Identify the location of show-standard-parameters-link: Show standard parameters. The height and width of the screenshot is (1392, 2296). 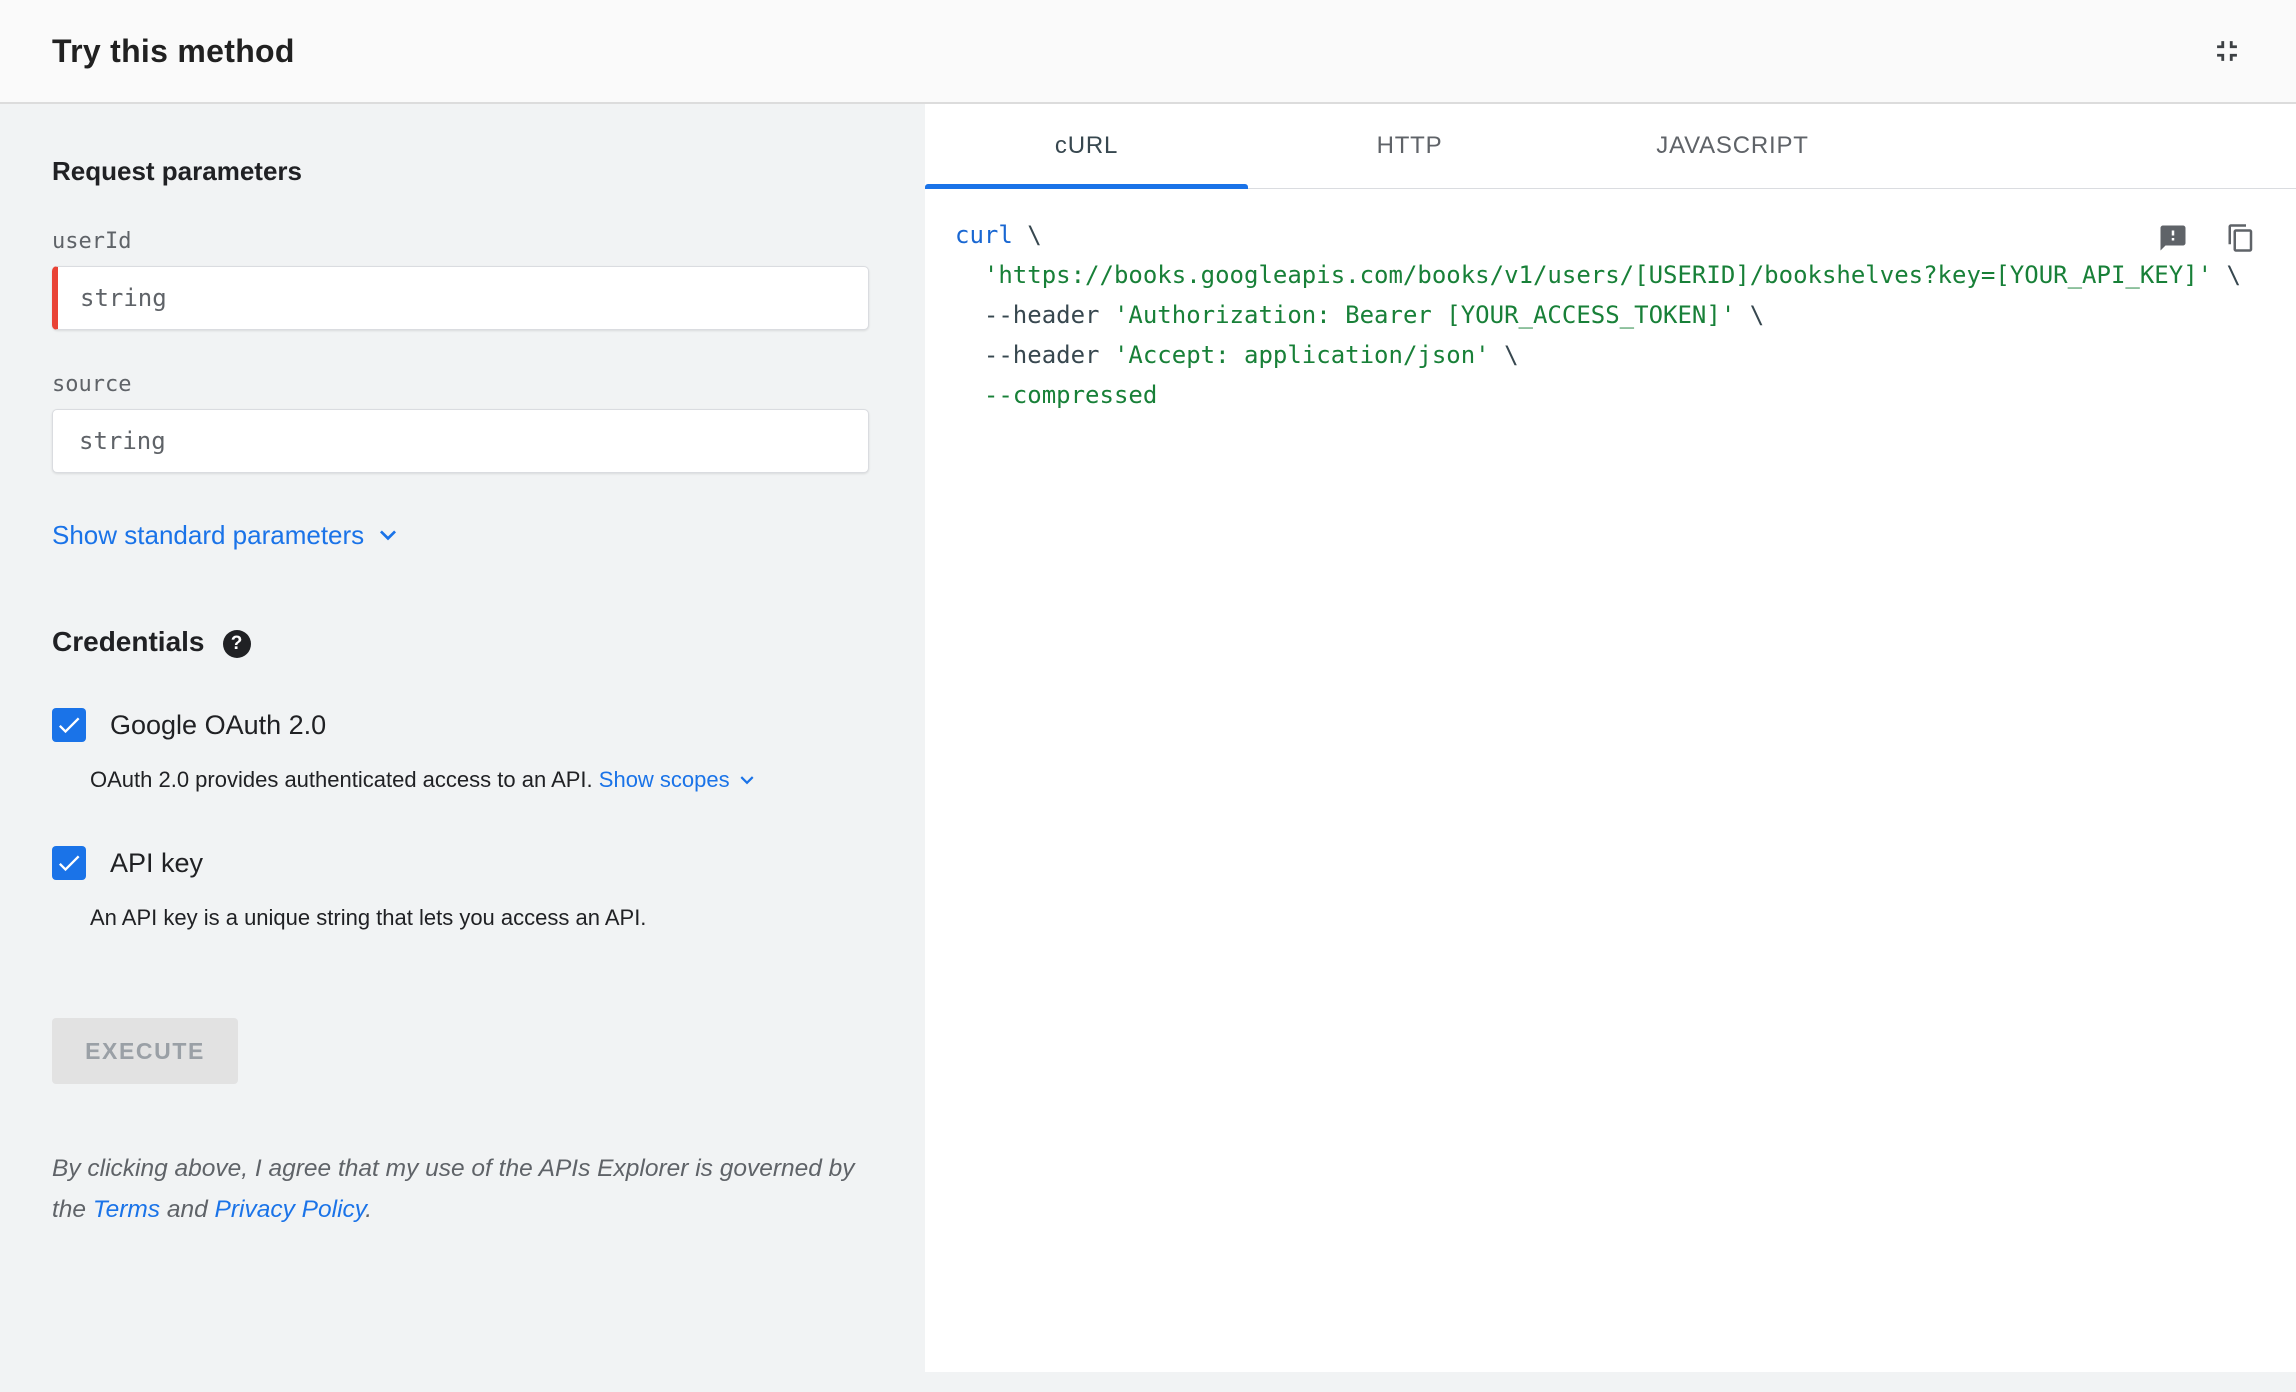
(228, 535).